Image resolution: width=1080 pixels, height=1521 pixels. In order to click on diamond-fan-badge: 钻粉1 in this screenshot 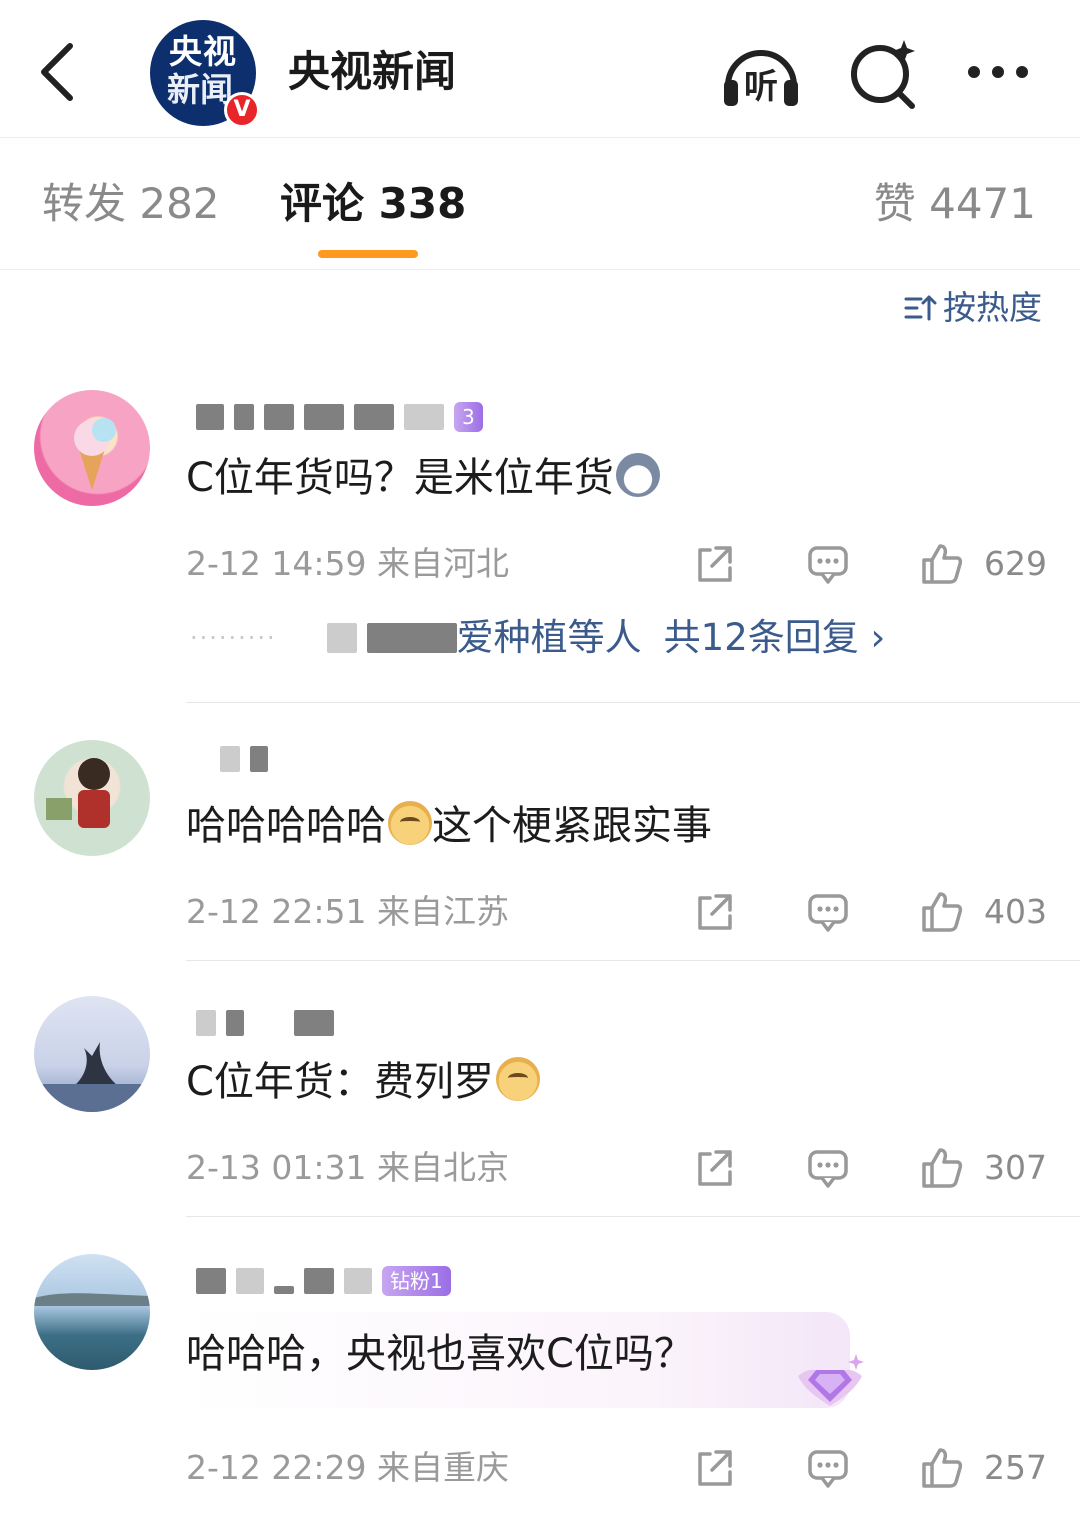, I will do `click(416, 1281)`.